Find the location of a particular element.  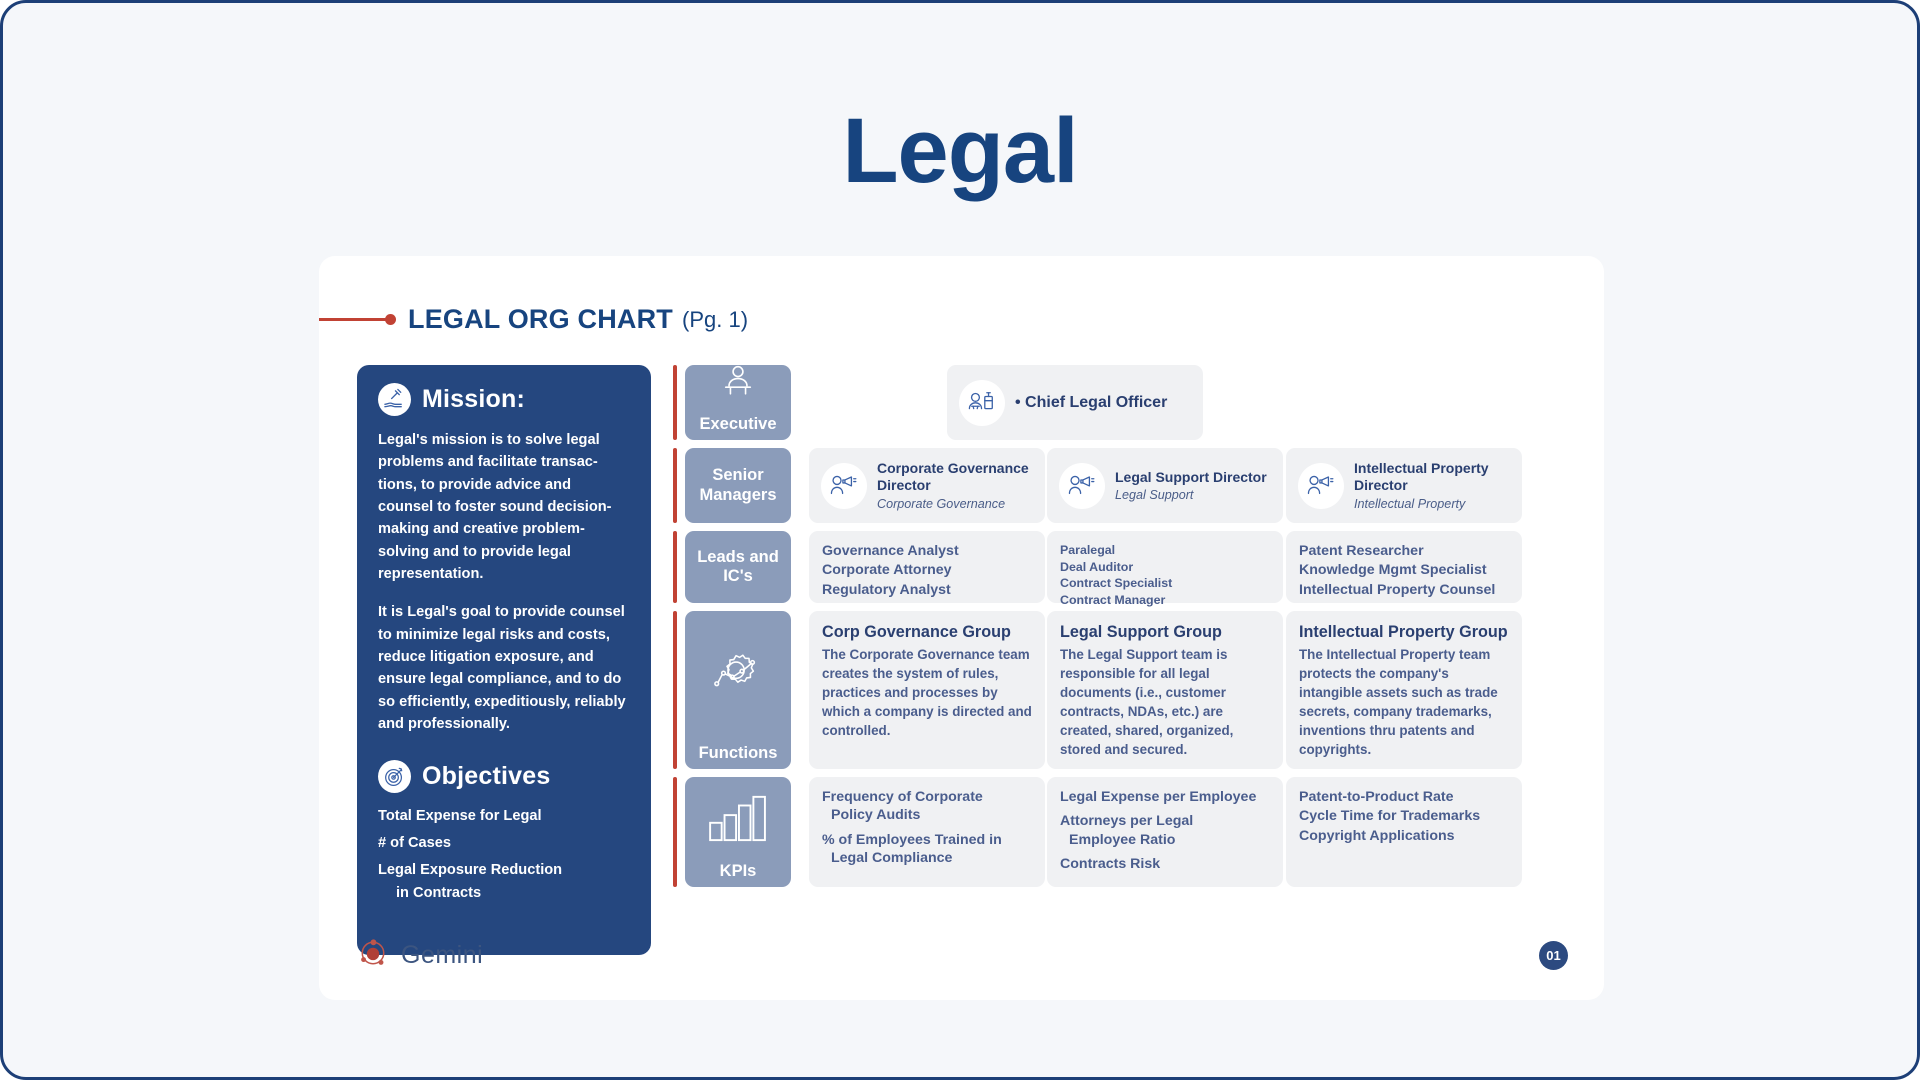

list-item: Attorneys per Legal Employee Ratio is located at coordinates (1165, 830).